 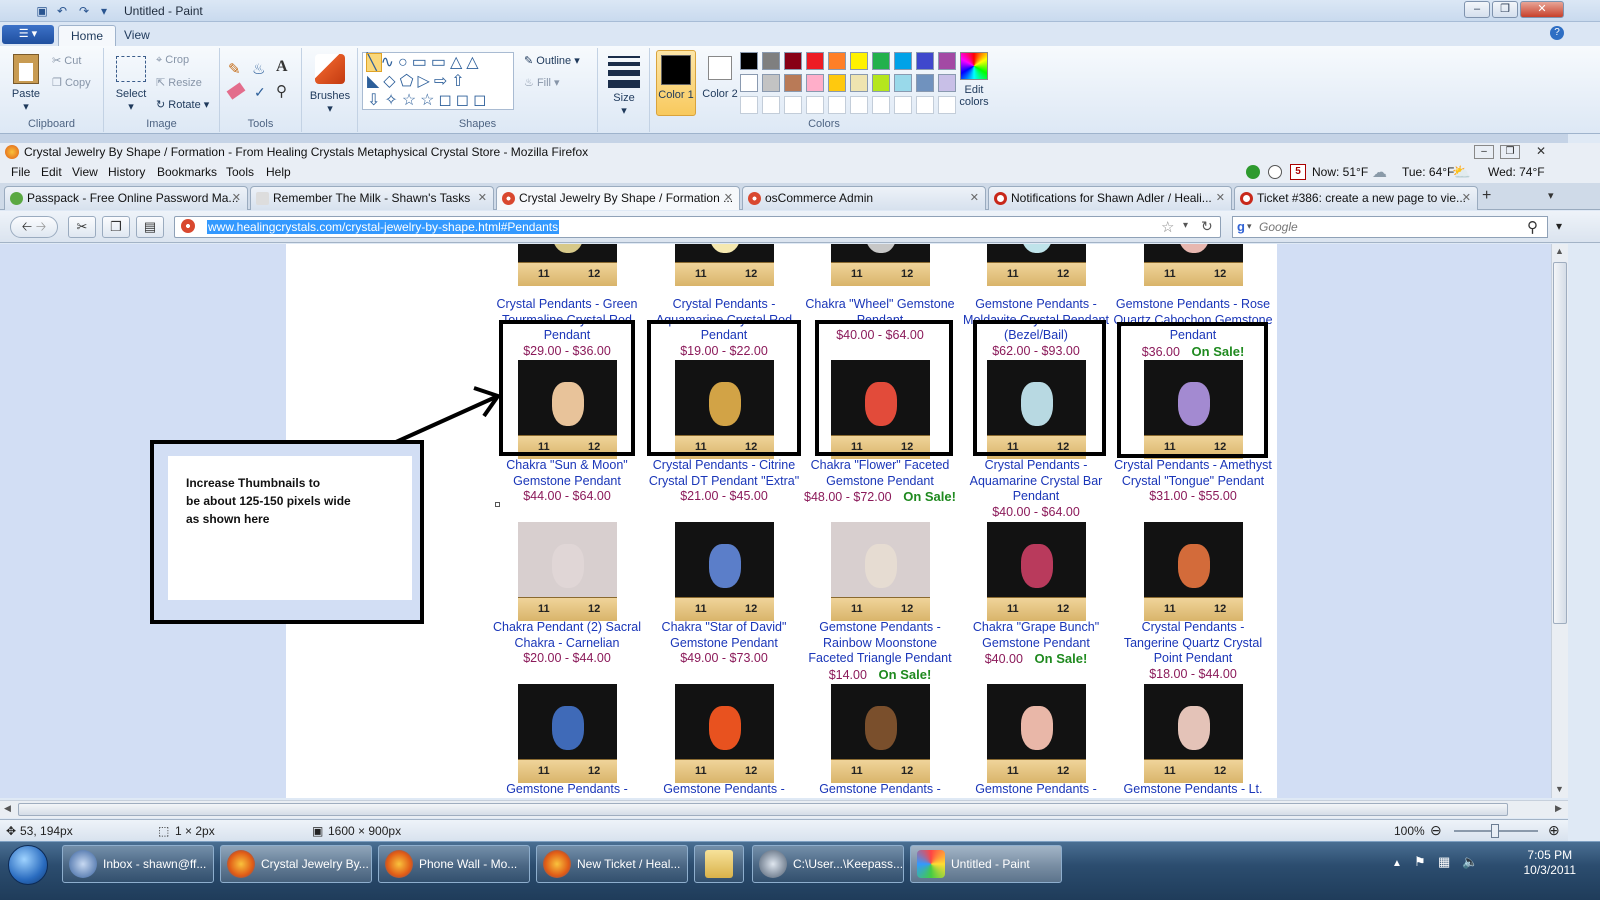 What do you see at coordinates (1185, 225) in the screenshot?
I see `url-history-dropdown-icon: ▾` at bounding box center [1185, 225].